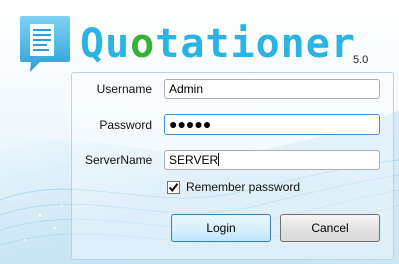 This screenshot has width=399, height=264. Describe the element at coordinates (361, 60) in the screenshot. I see `version-label: 5.0` at that location.